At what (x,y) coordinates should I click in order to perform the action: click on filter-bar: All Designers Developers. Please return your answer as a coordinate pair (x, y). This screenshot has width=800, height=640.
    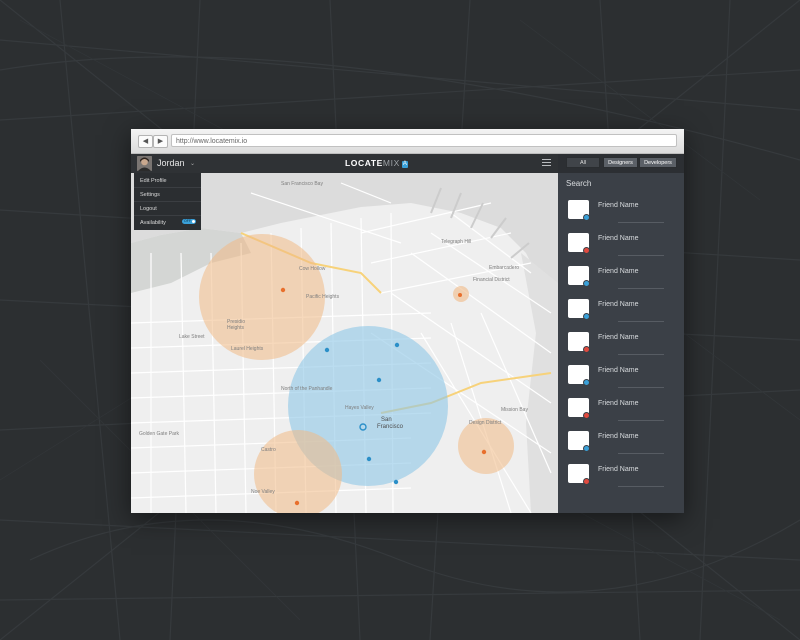
    Looking at the image, I should click on (621, 163).